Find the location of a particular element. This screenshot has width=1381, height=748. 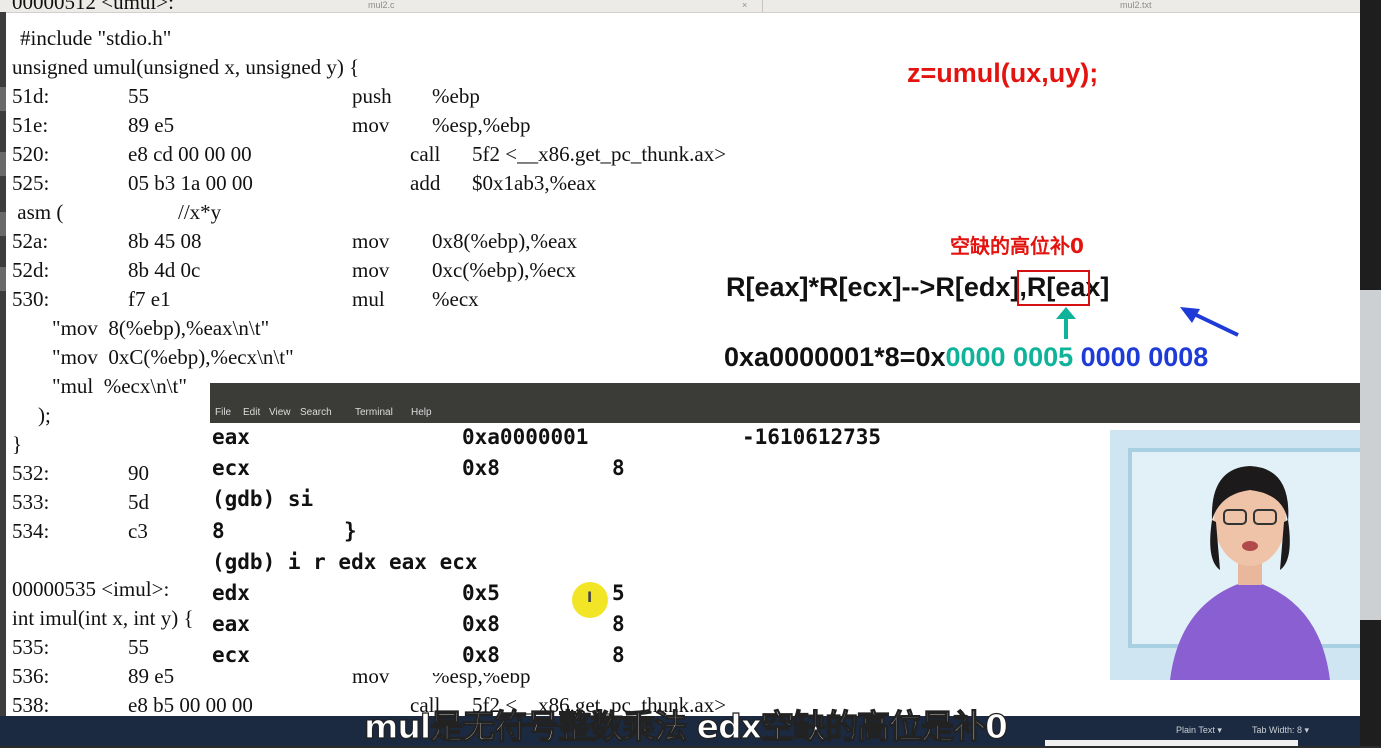

code-token: %ecx is located at coordinates (455, 299).